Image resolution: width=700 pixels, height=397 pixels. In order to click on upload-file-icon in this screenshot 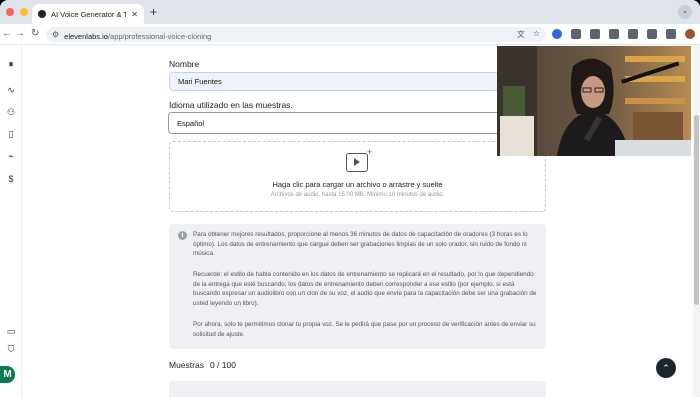, I will do `click(357, 162)`.